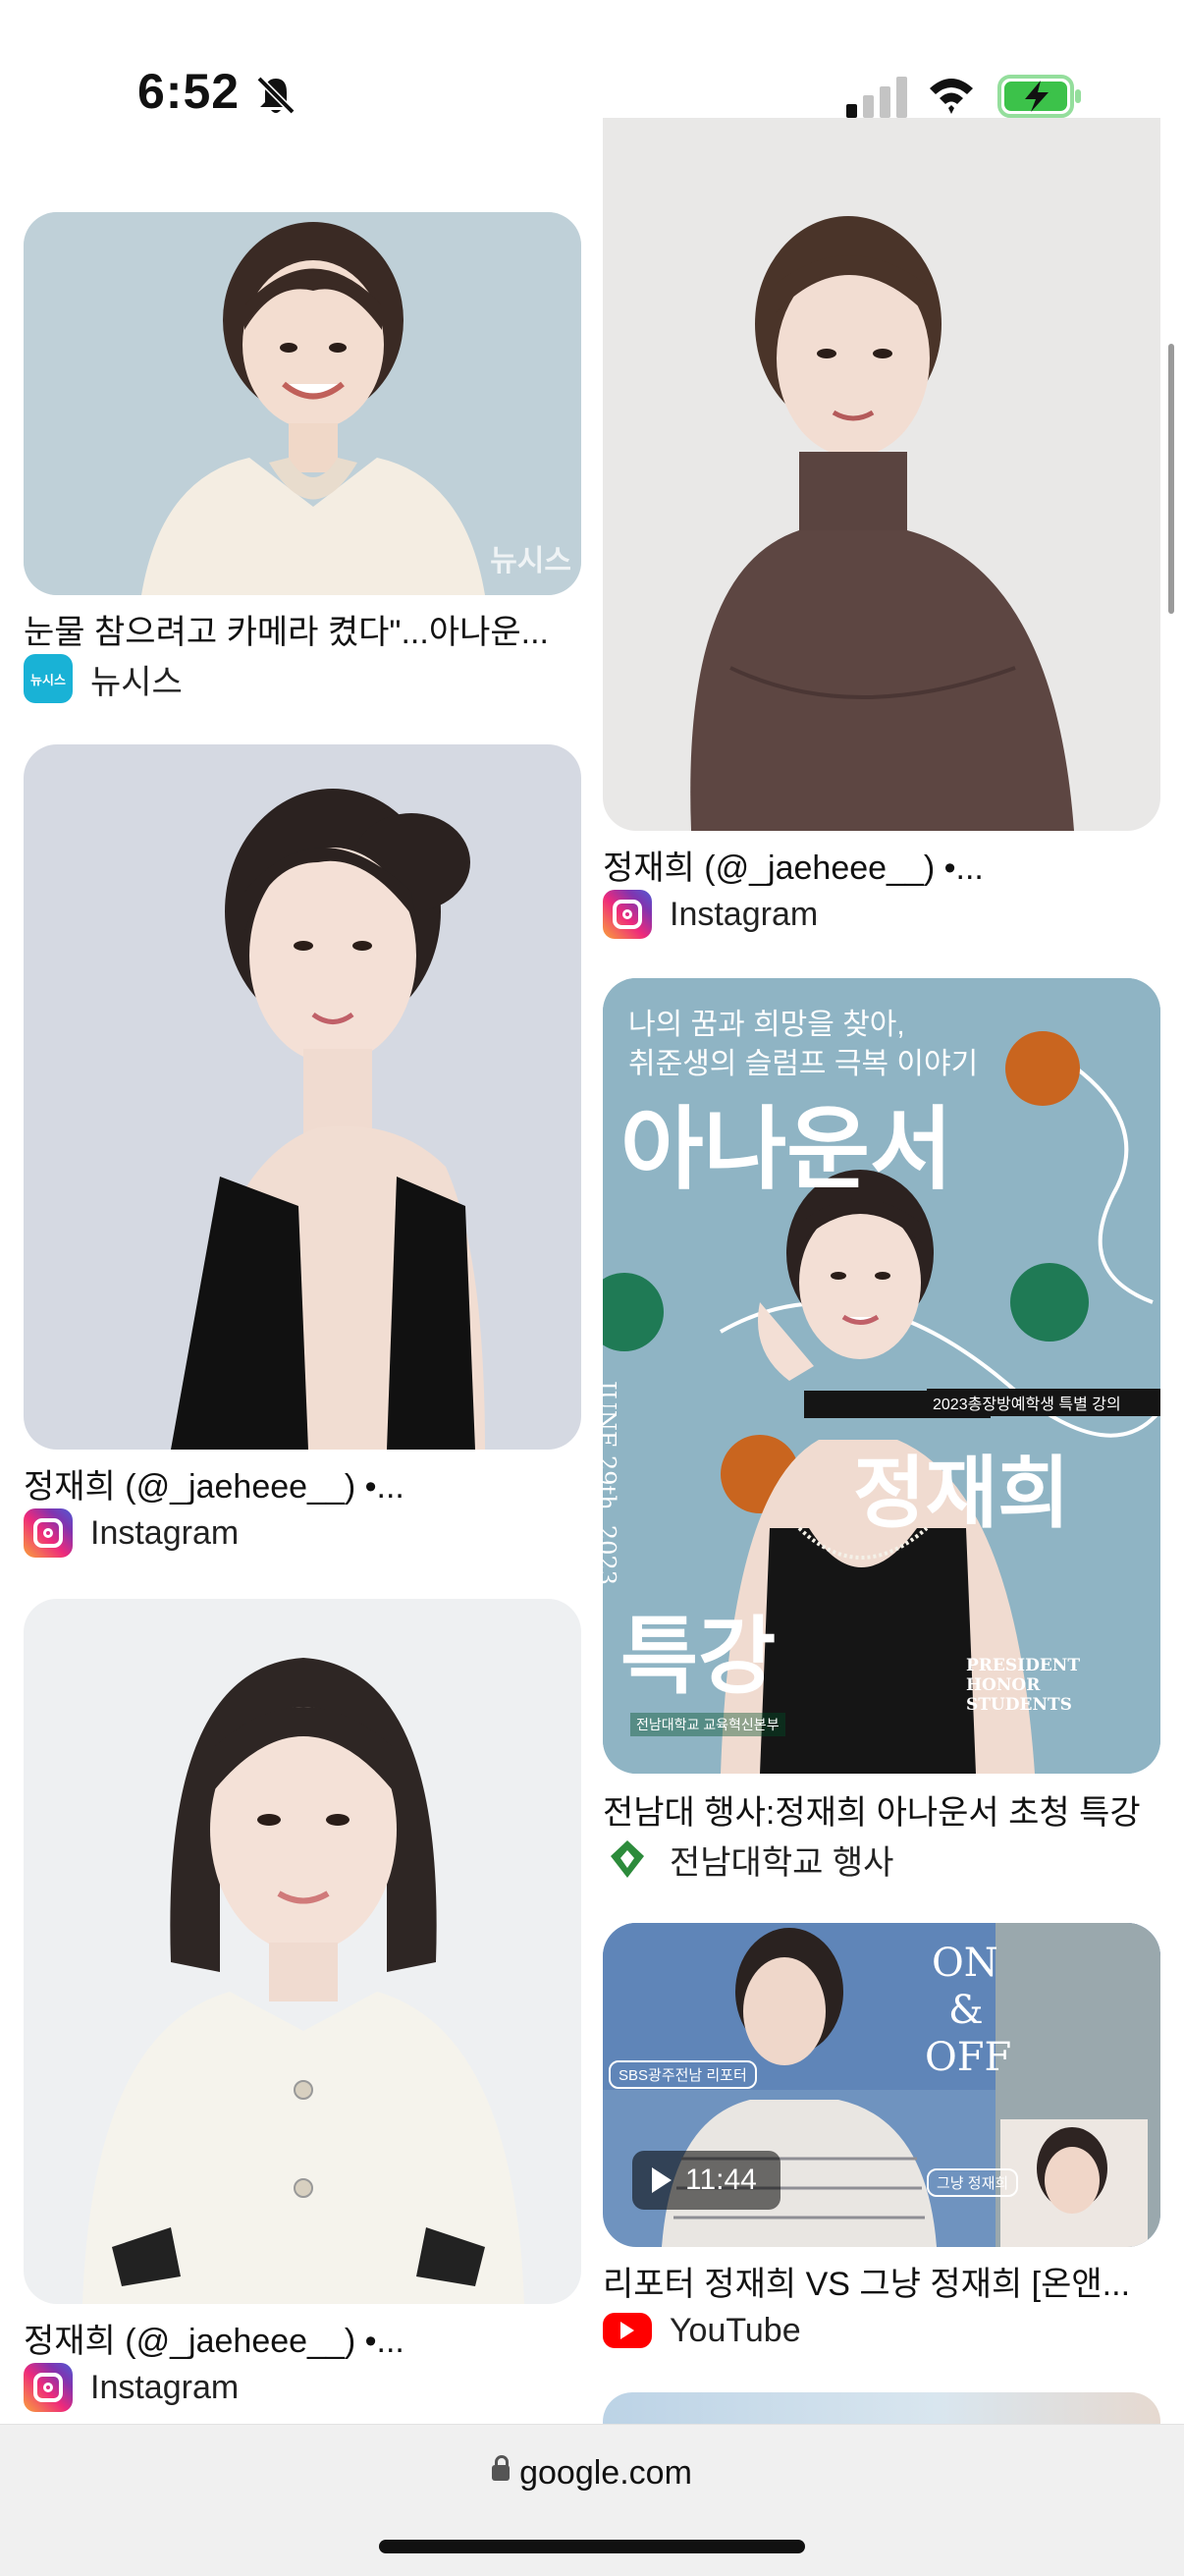 The width and height of the screenshot is (1184, 2576). What do you see at coordinates (721, 2180) in the screenshot?
I see `video-duration: 11:44` at bounding box center [721, 2180].